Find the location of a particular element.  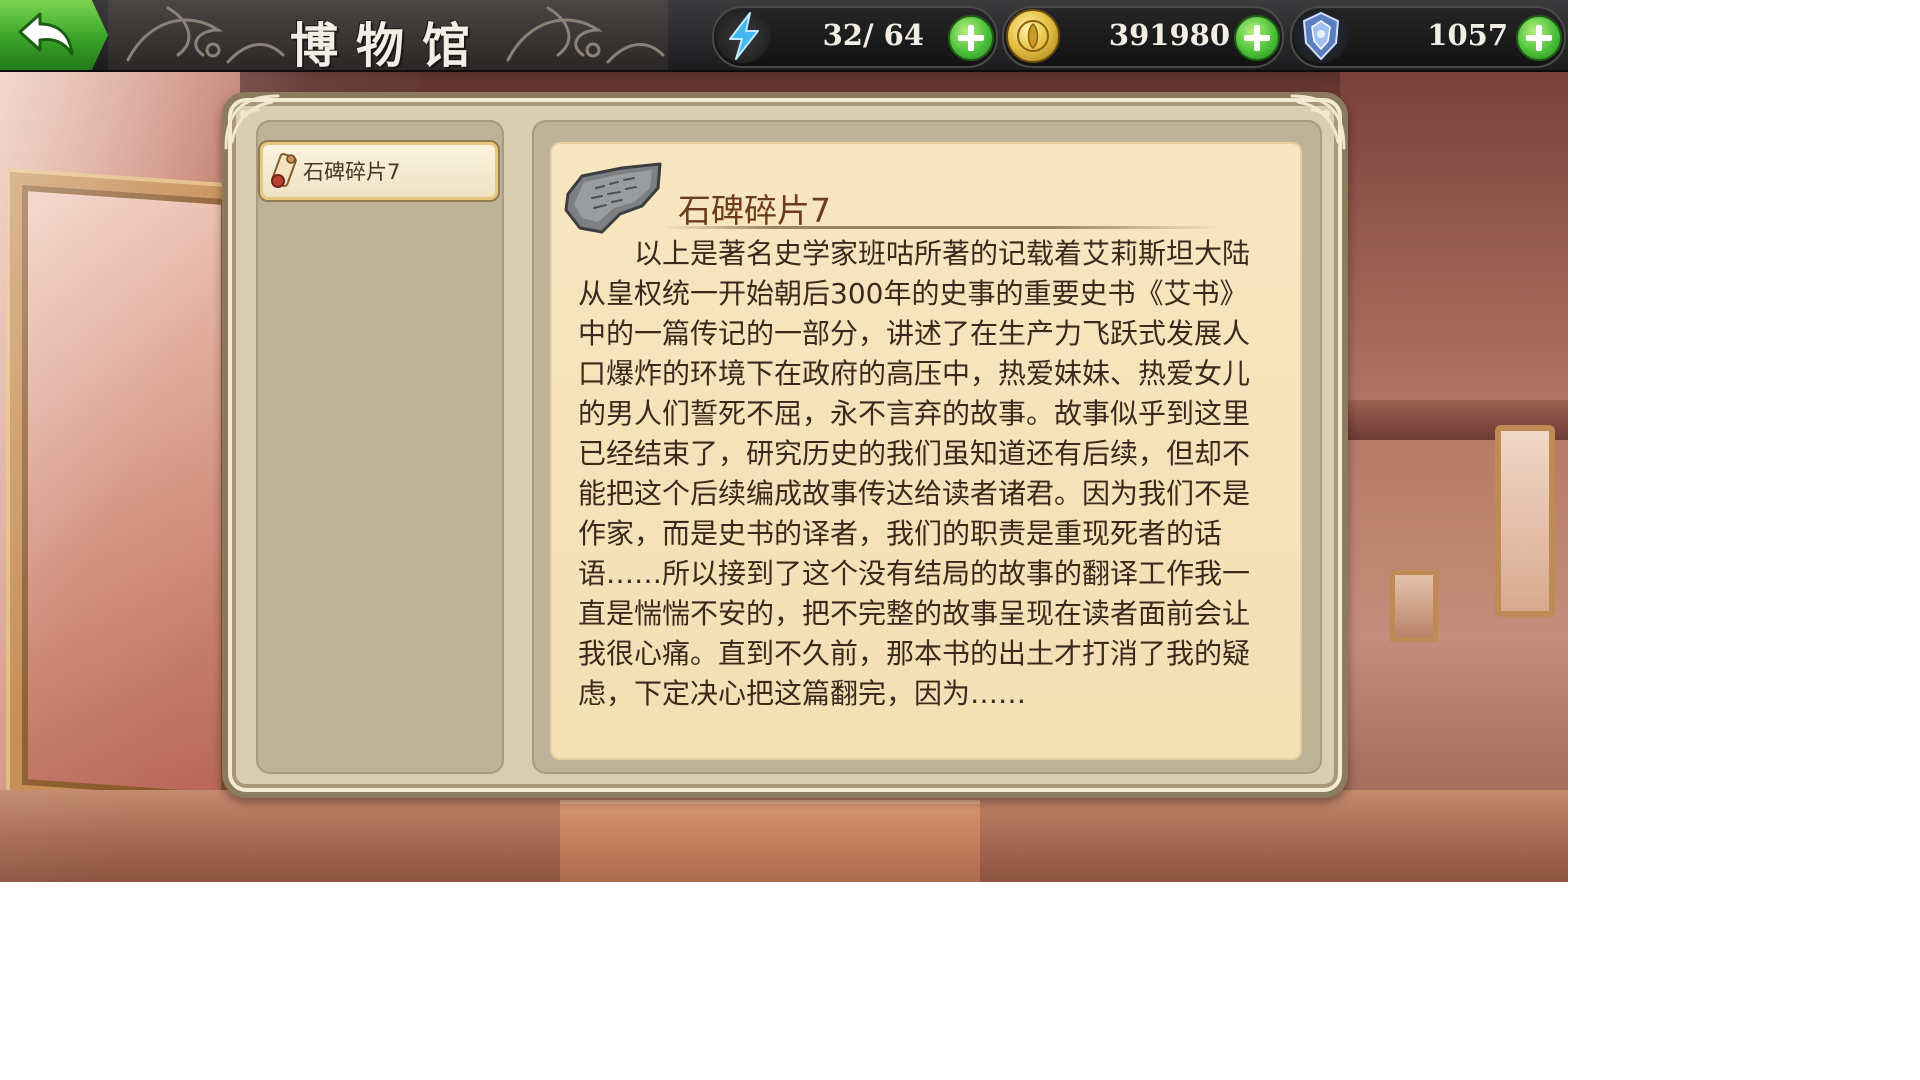

gem-value: 1057 is located at coordinates (1467, 35).